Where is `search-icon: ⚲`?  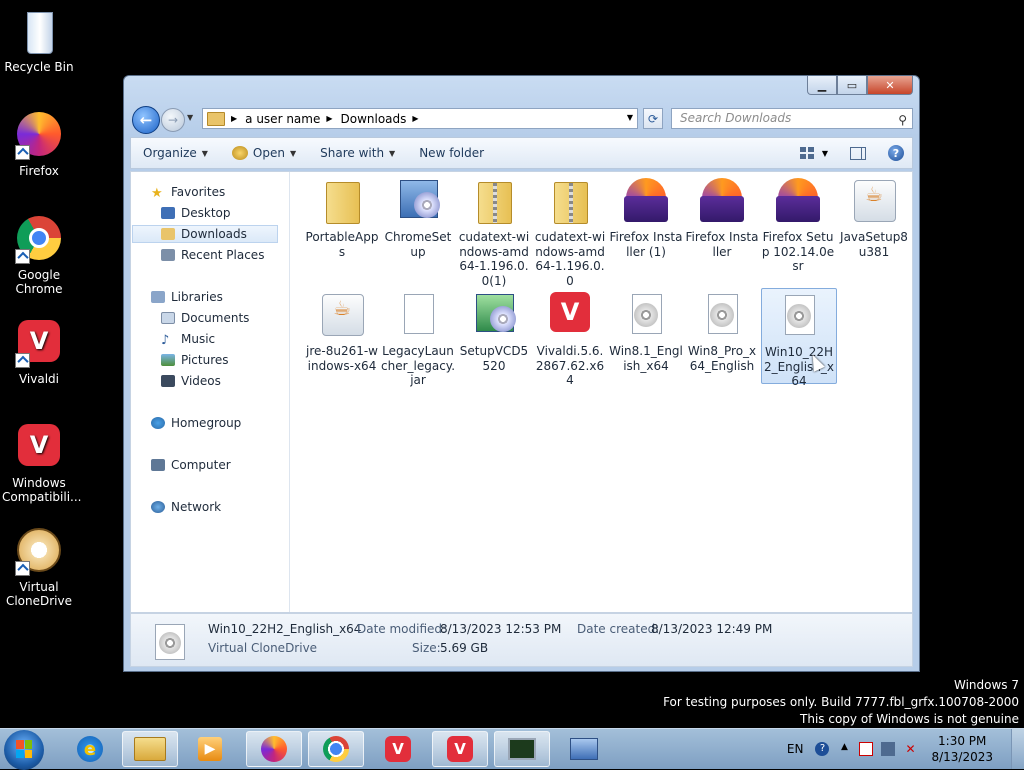 search-icon: ⚲ is located at coordinates (902, 120).